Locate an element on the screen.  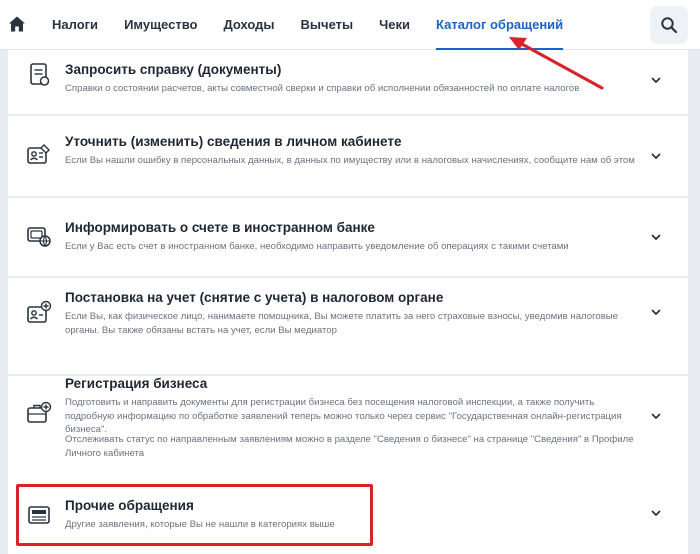
home-icon is located at coordinates (17, 24).